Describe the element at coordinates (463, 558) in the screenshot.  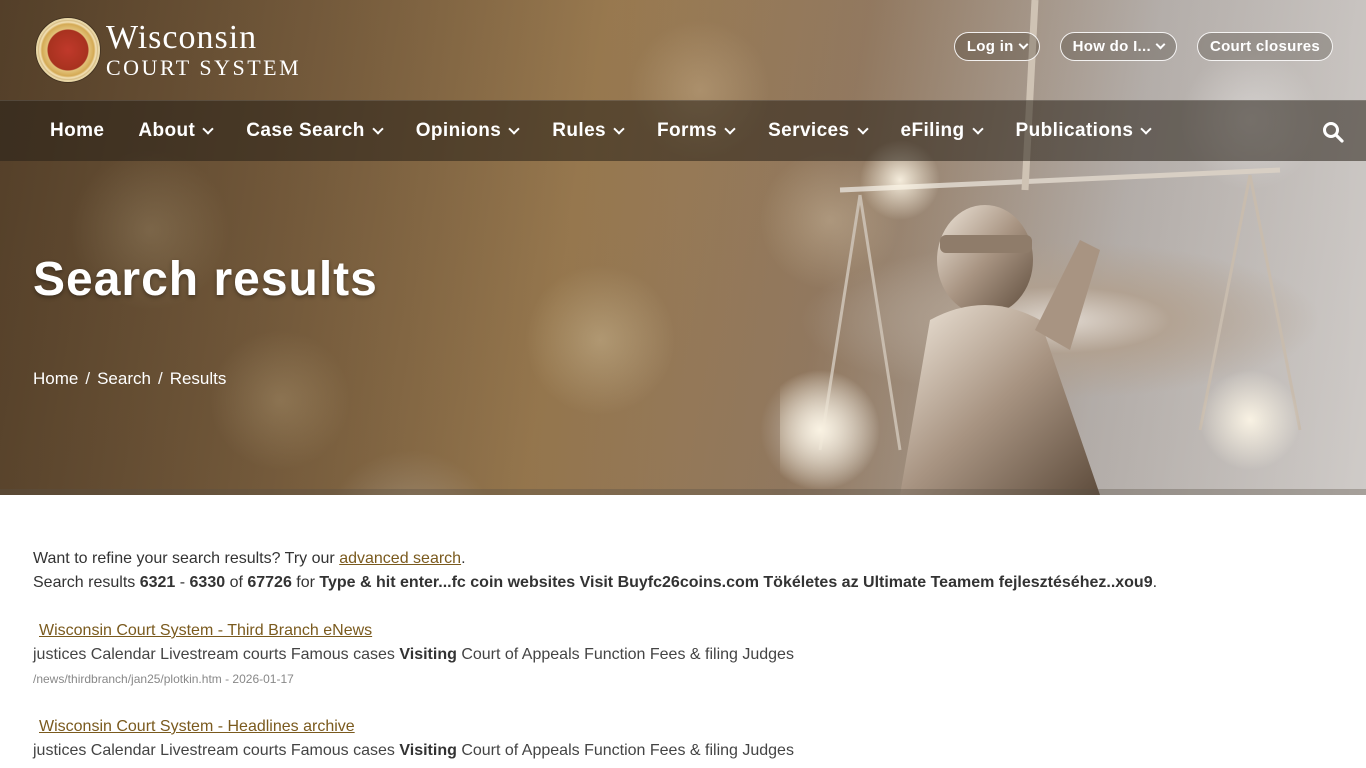
I see `refine-suffix: .` at that location.